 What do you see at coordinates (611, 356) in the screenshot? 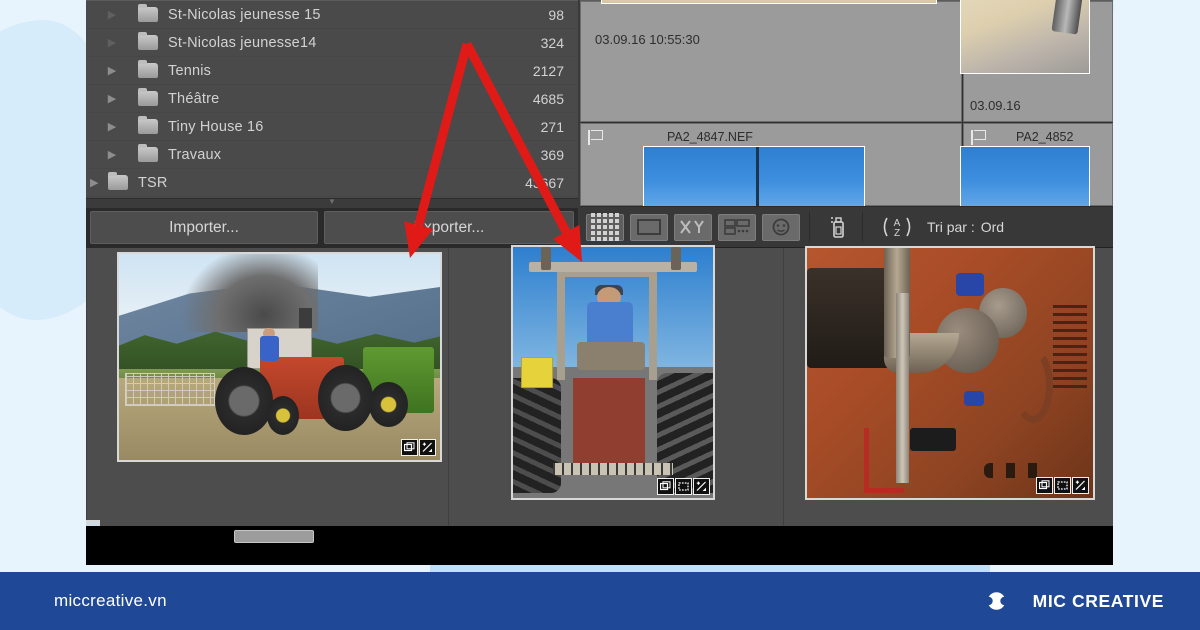
I see `photo2-seat` at bounding box center [611, 356].